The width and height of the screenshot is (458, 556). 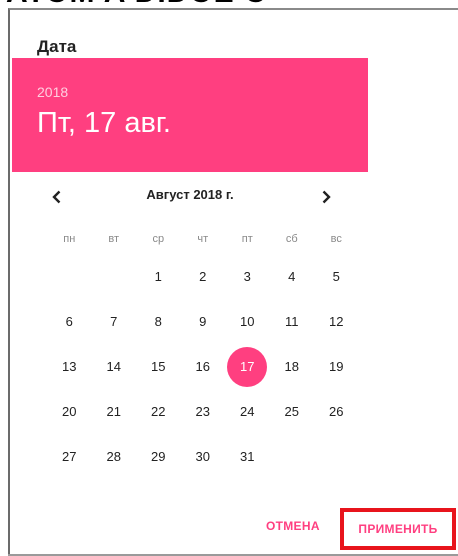 I want to click on next-month-button, so click(x=326, y=197).